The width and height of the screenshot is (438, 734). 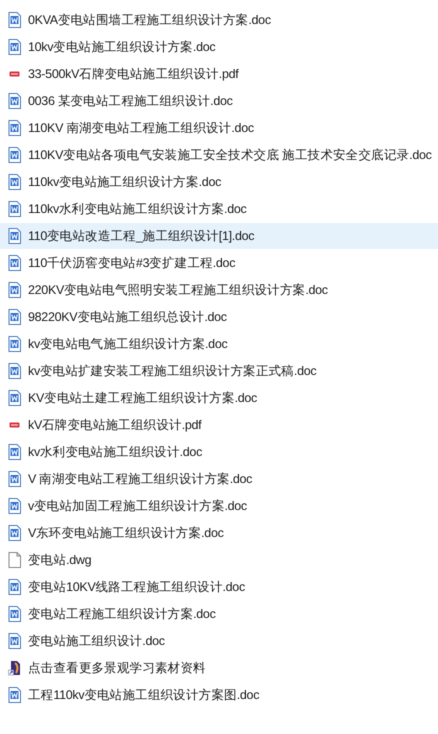 I want to click on file-row: 110变电站改造工程_施工组织设计[1].doc, so click(x=219, y=236).